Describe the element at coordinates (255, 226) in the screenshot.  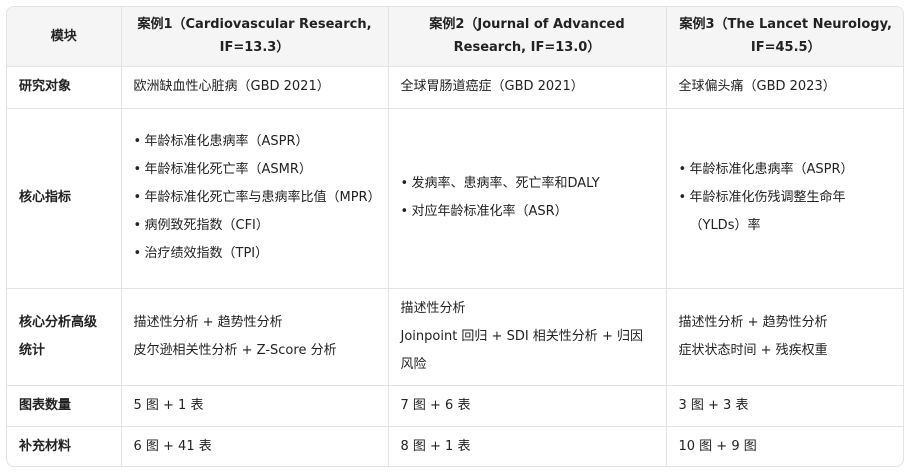
I see `list-item: • 病例致死指数（CFI）` at that location.